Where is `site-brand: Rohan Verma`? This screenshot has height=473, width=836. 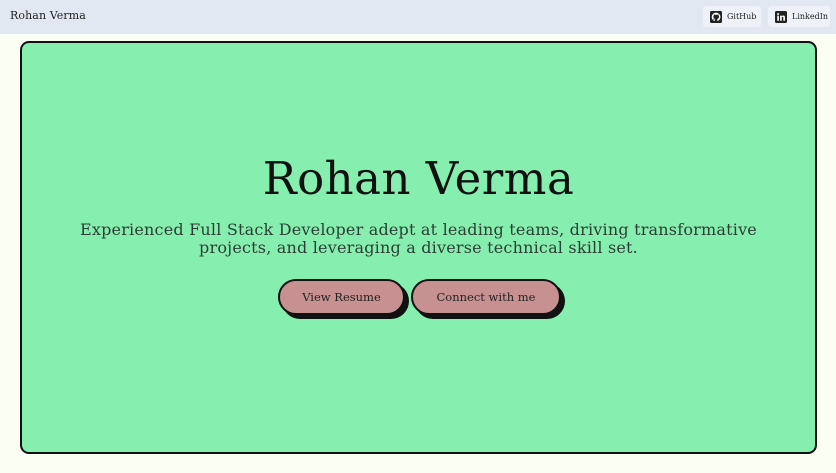
site-brand: Rohan Verma is located at coordinates (48, 15).